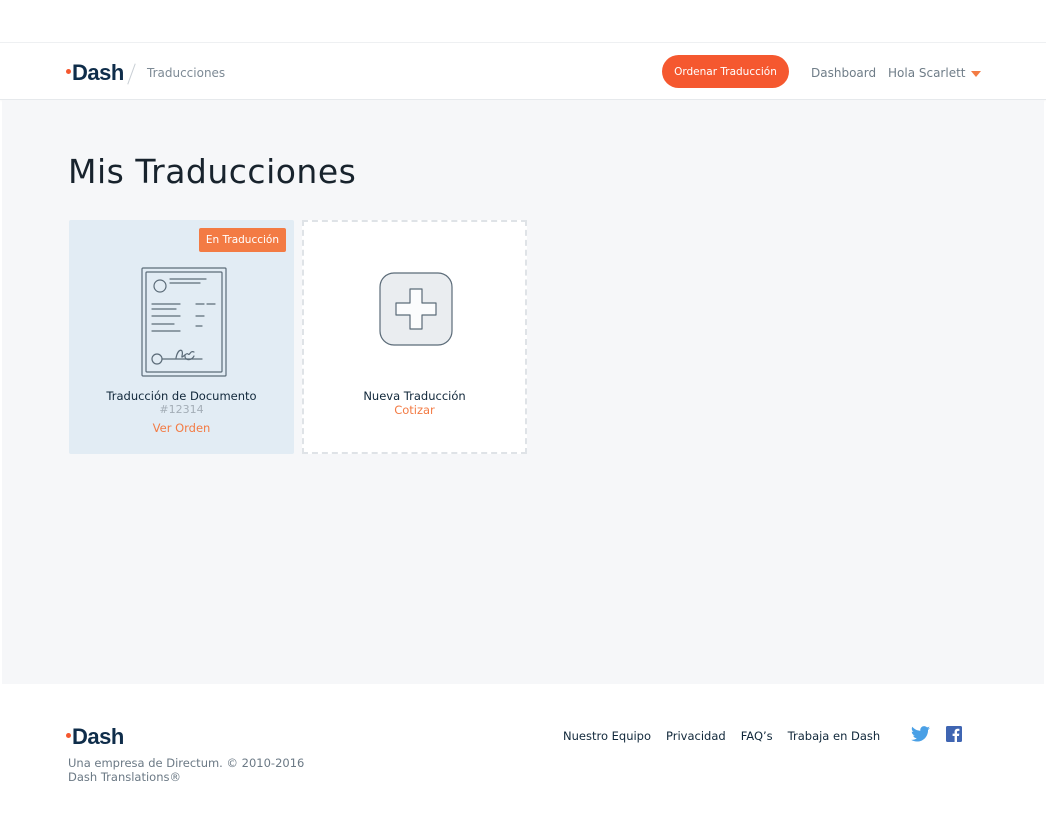  Describe the element at coordinates (186, 73) in the screenshot. I see `breadcrumb: Traducciones` at that location.